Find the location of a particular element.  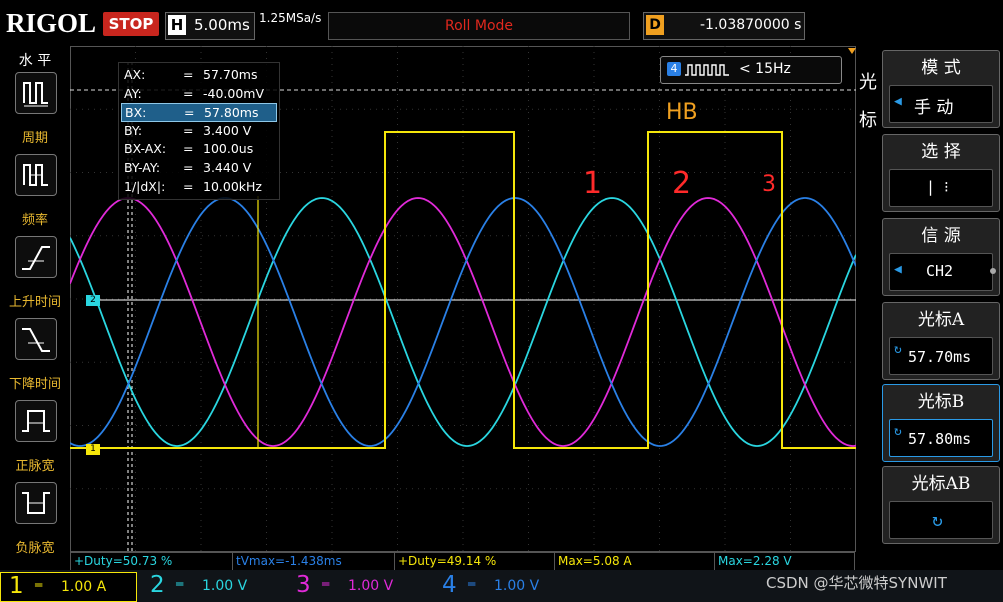

cursor-readout-row: BY-AY: = 3.440 V is located at coordinates (198, 167).